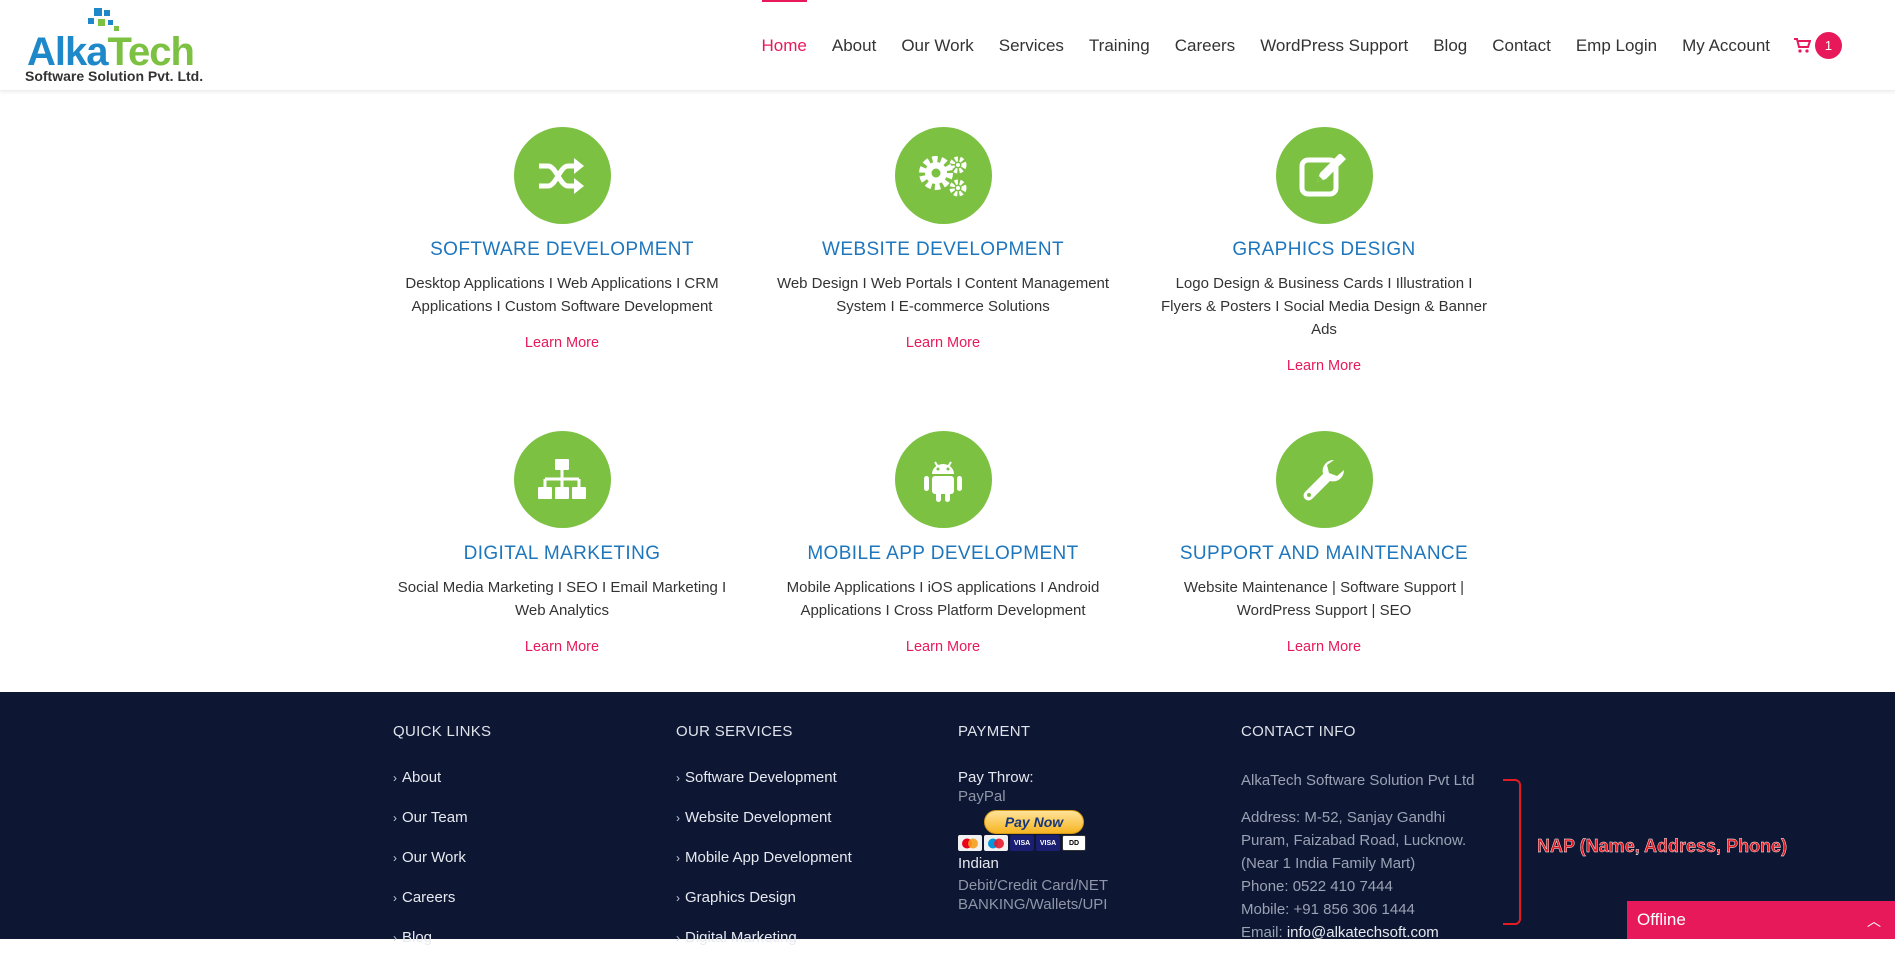 This screenshot has height=969, width=1895. Describe the element at coordinates (1358, 780) in the screenshot. I see `contact-company: AlkaTech Software Solution Pvt Ltd` at that location.